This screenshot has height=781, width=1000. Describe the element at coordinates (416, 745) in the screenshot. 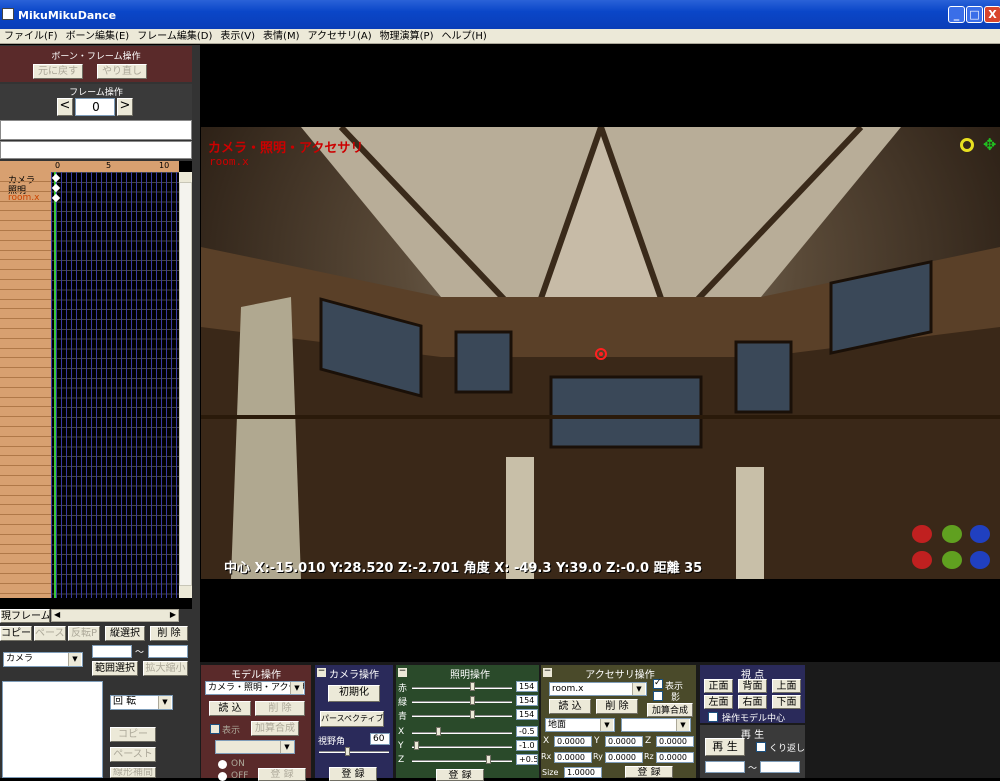

I see `light-y-thumb` at that location.